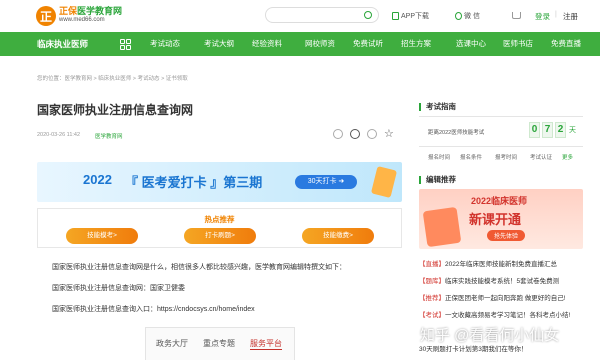 This screenshot has width=600, height=360. What do you see at coordinates (338, 134) in the screenshot?
I see `person-icon` at bounding box center [338, 134].